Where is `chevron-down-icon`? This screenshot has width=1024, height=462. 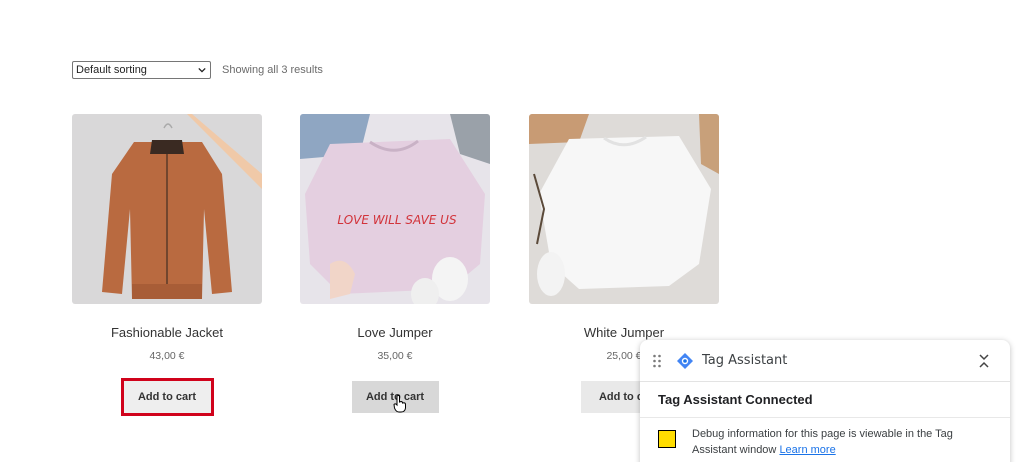 chevron-down-icon is located at coordinates (202, 70).